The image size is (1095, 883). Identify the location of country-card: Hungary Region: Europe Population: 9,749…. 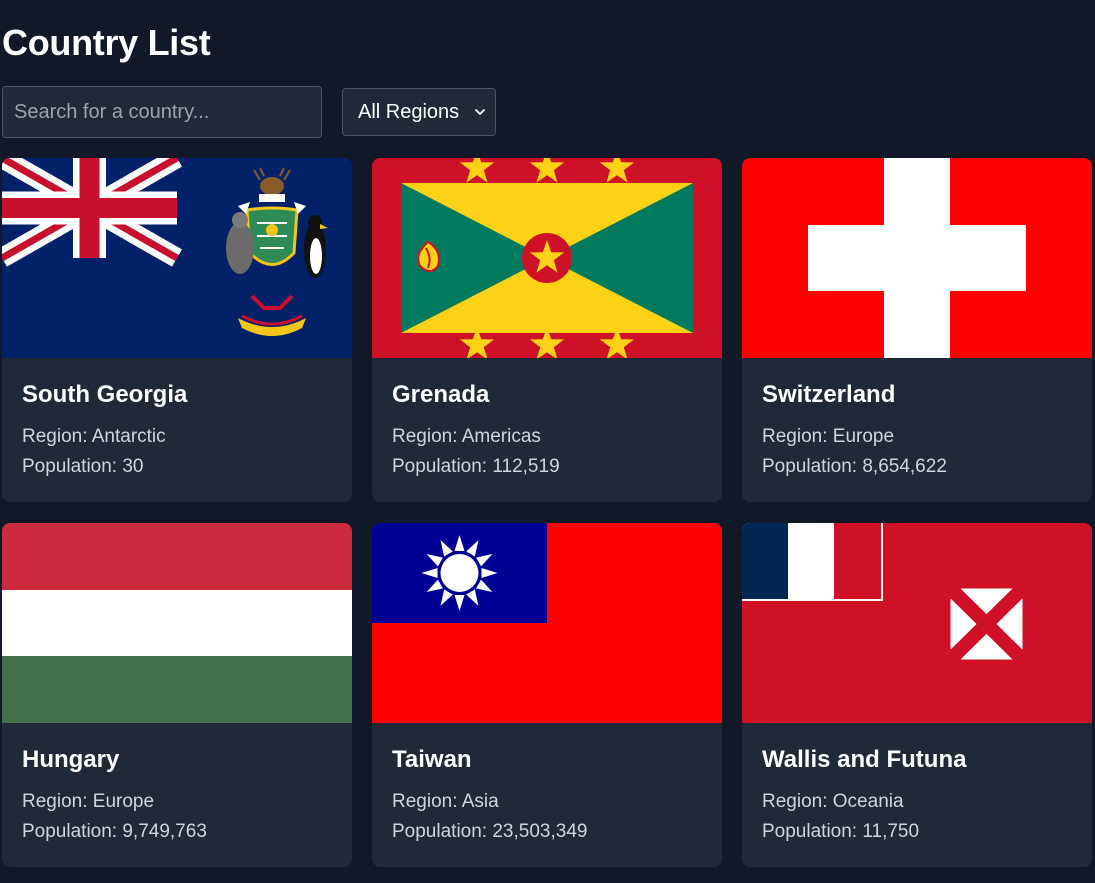
(177, 695).